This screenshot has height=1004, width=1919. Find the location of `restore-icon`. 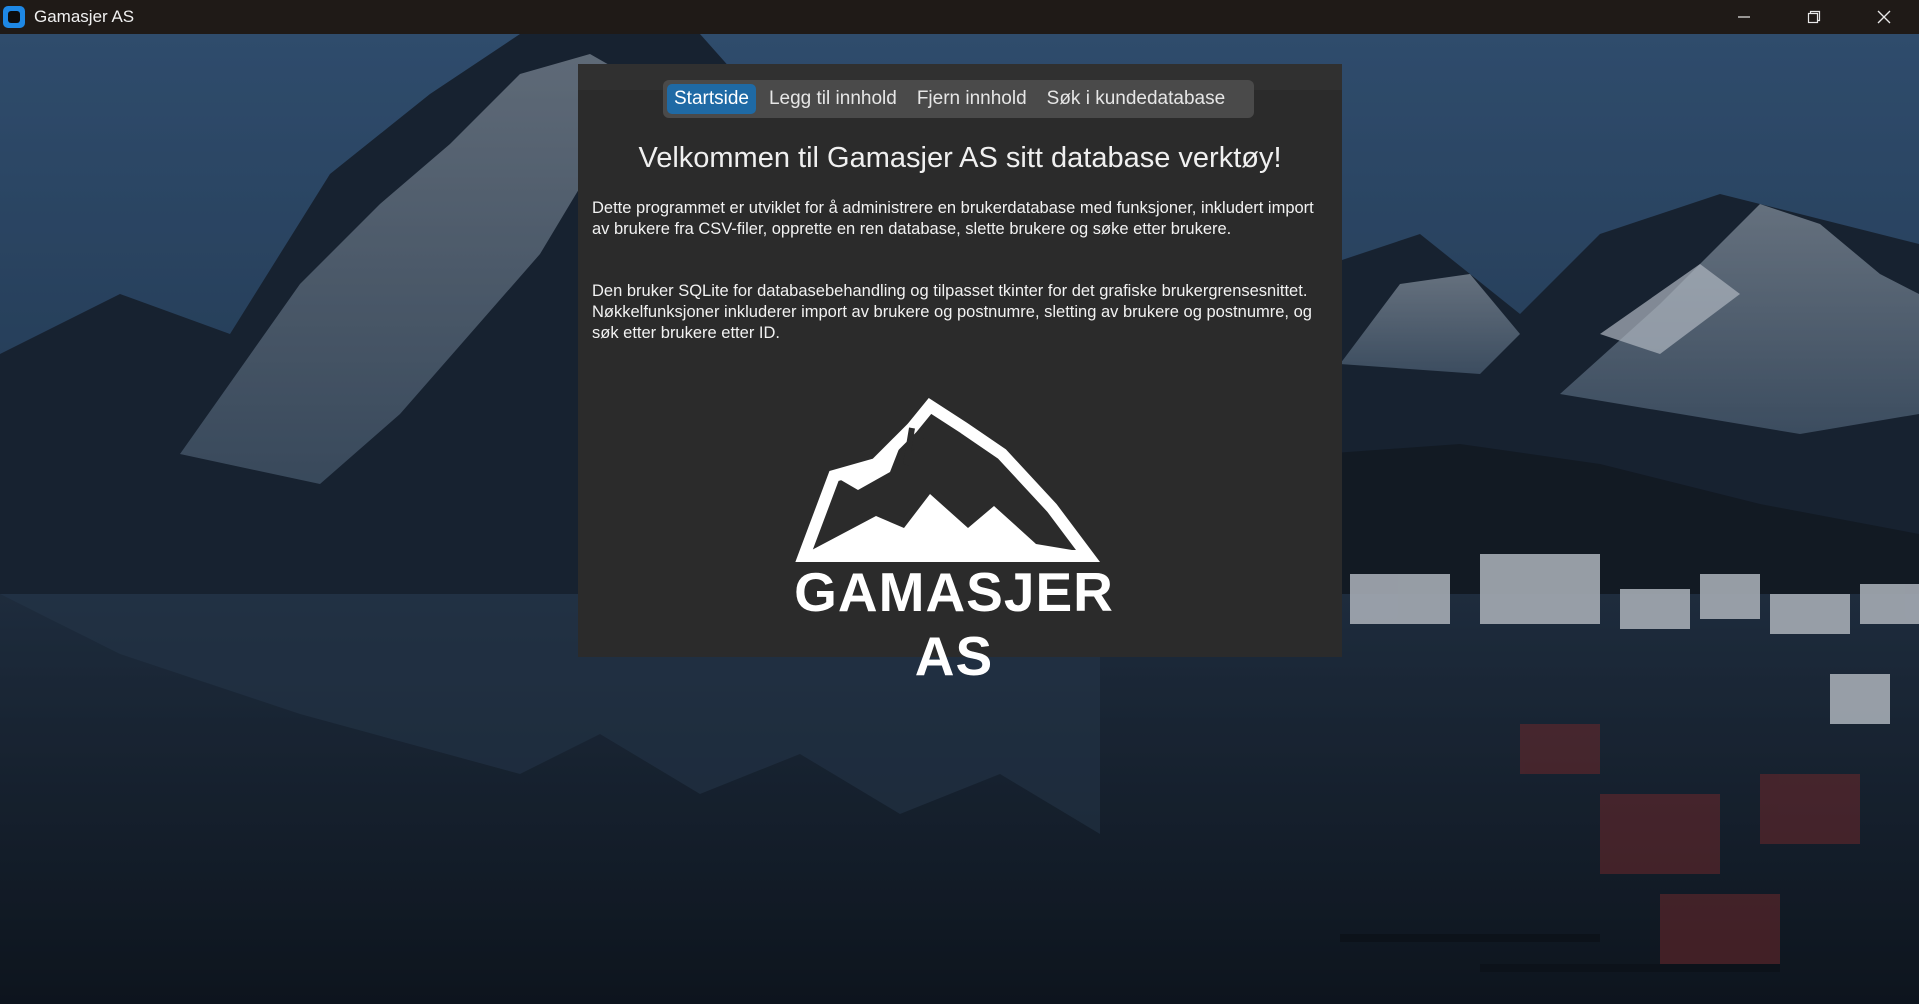

restore-icon is located at coordinates (1814, 17).